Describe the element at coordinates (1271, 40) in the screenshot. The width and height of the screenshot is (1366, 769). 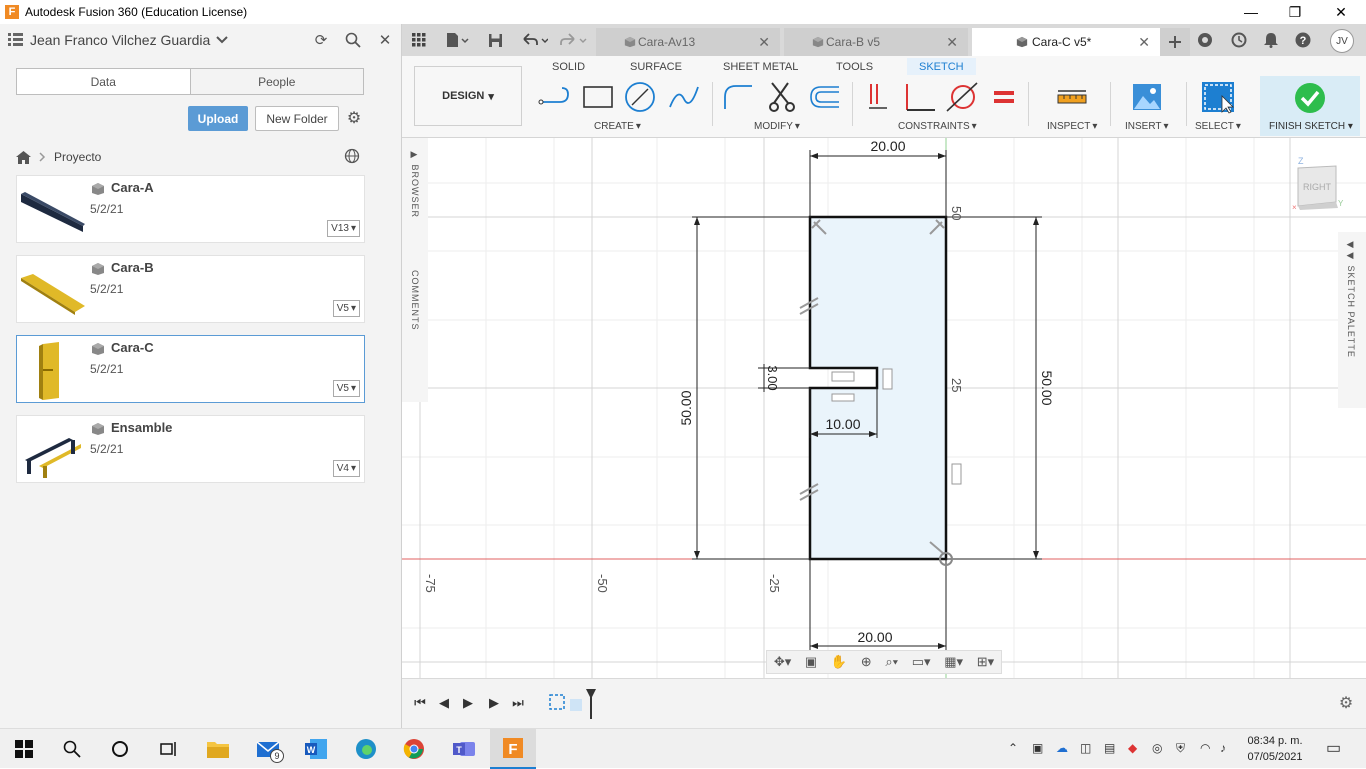
I see `notifications-bell-icon` at that location.